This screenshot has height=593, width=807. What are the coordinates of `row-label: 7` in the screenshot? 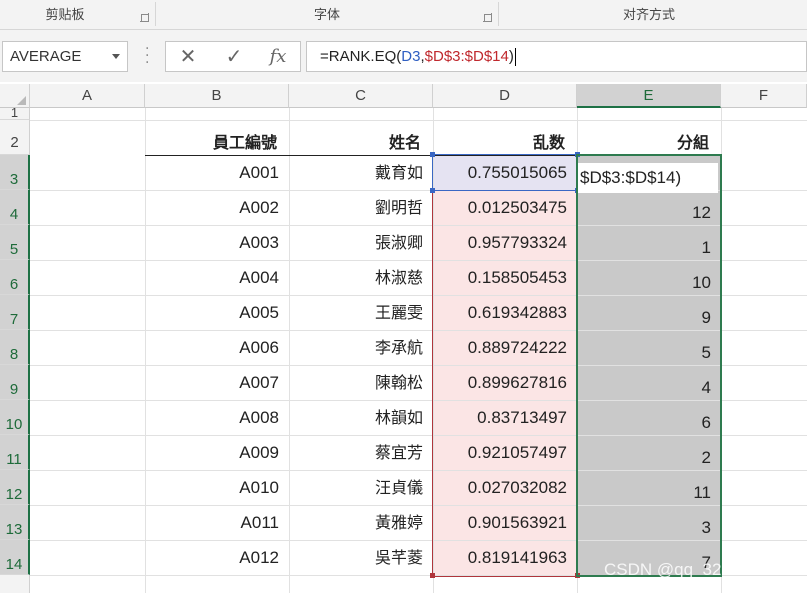 It's located at (14, 319).